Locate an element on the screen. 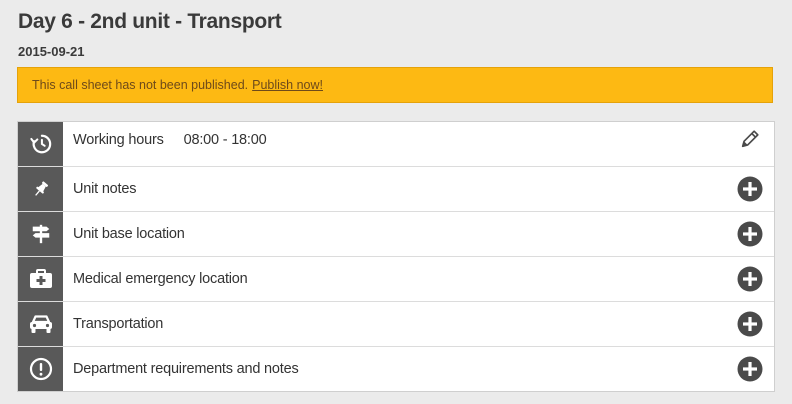 This screenshot has height=404, width=792. section-label-working-hours: Working hours is located at coordinates (118, 140).